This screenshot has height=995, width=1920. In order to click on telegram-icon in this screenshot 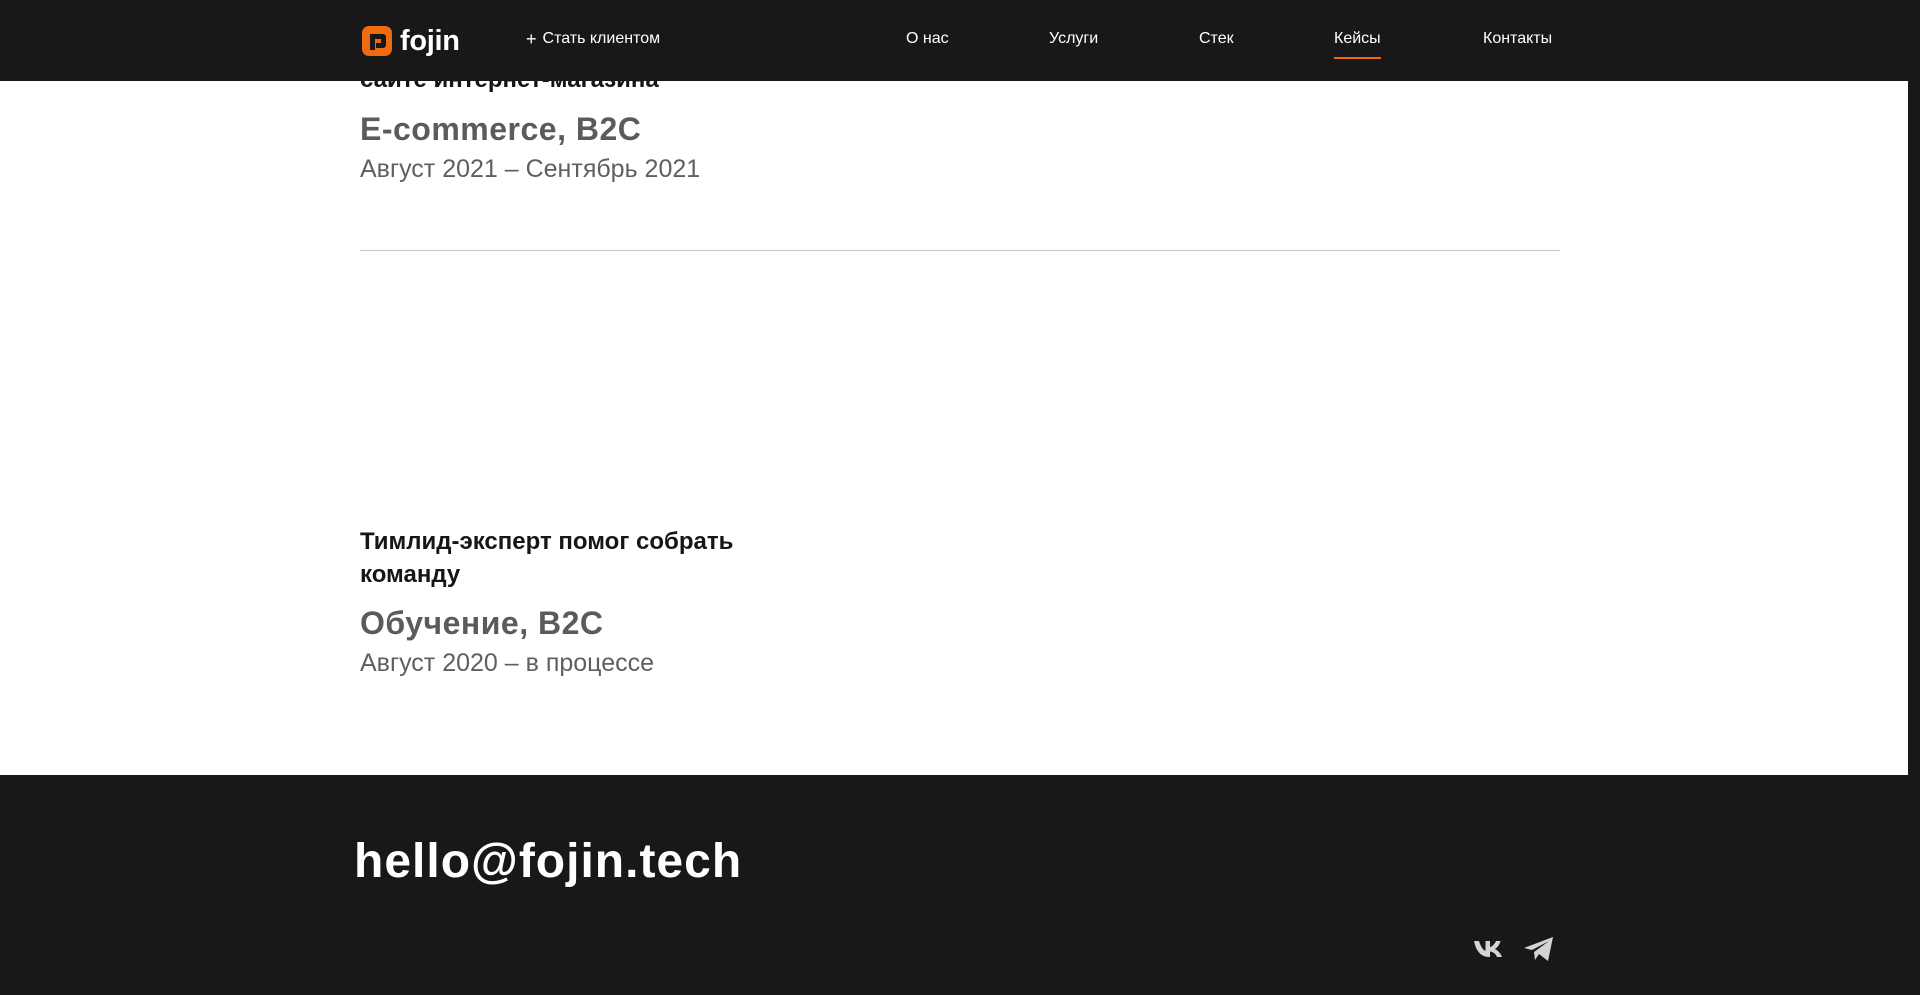, I will do `click(1539, 949)`.